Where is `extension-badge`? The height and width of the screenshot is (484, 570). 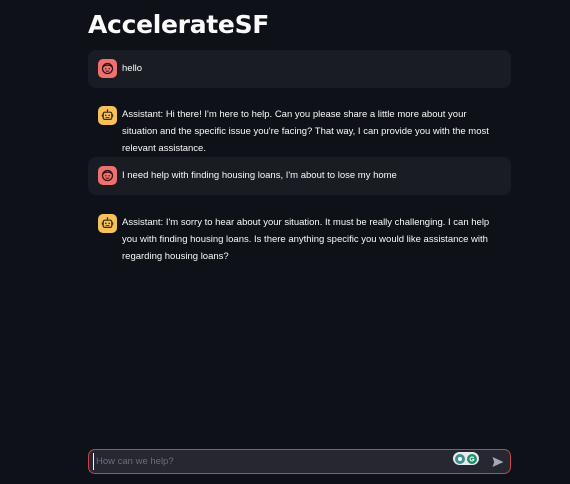 extension-badge is located at coordinates (466, 458).